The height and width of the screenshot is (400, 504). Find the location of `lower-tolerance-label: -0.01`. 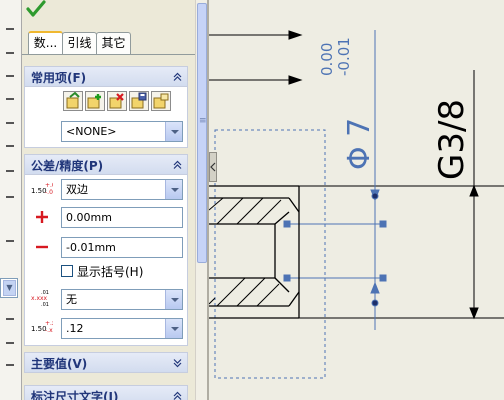

lower-tolerance-label: -0.01 is located at coordinates (344, 56).